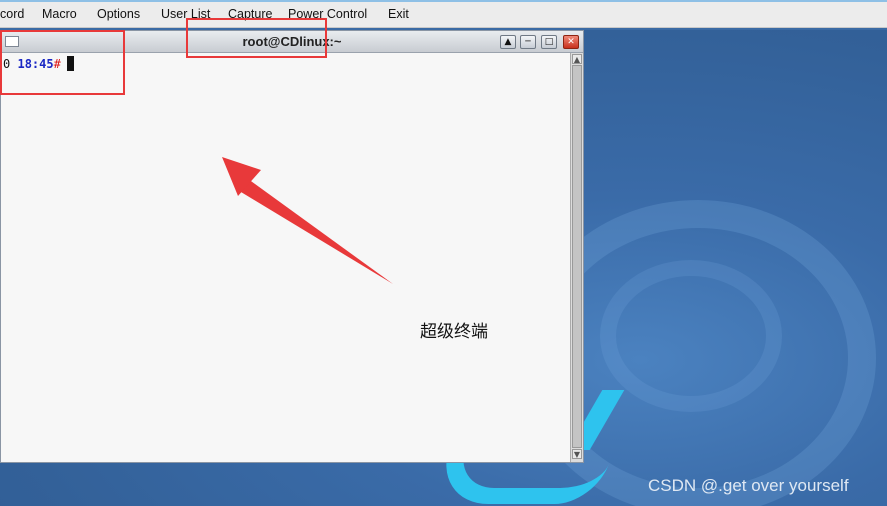 The image size is (887, 506). What do you see at coordinates (454, 332) in the screenshot?
I see `annotation-label: 超级终端` at bounding box center [454, 332].